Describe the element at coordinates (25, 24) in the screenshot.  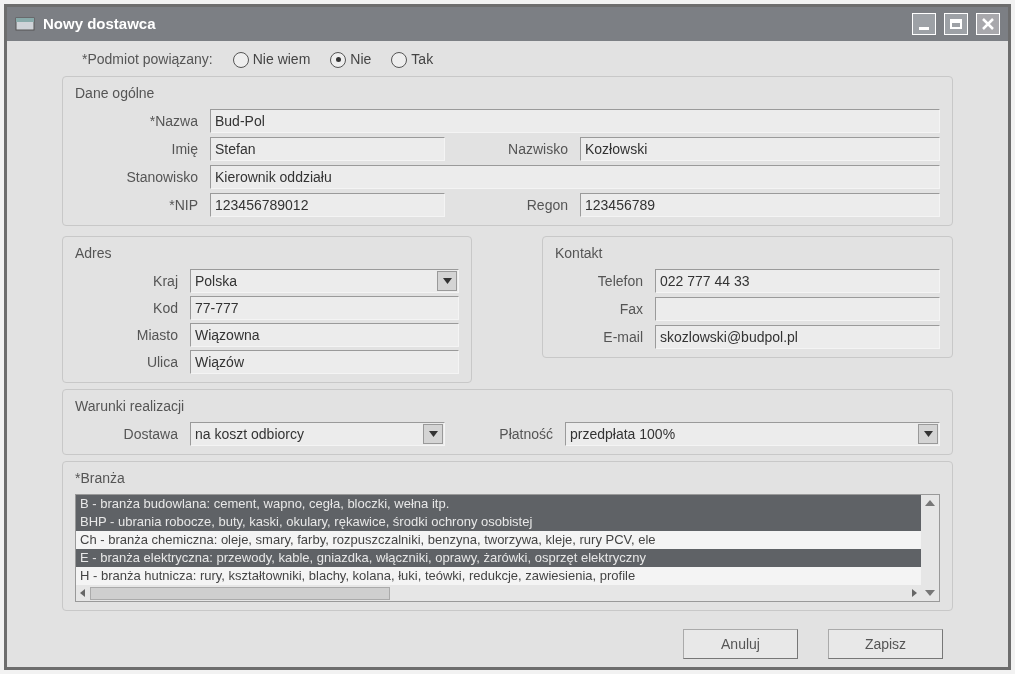
I see `window-icon` at that location.